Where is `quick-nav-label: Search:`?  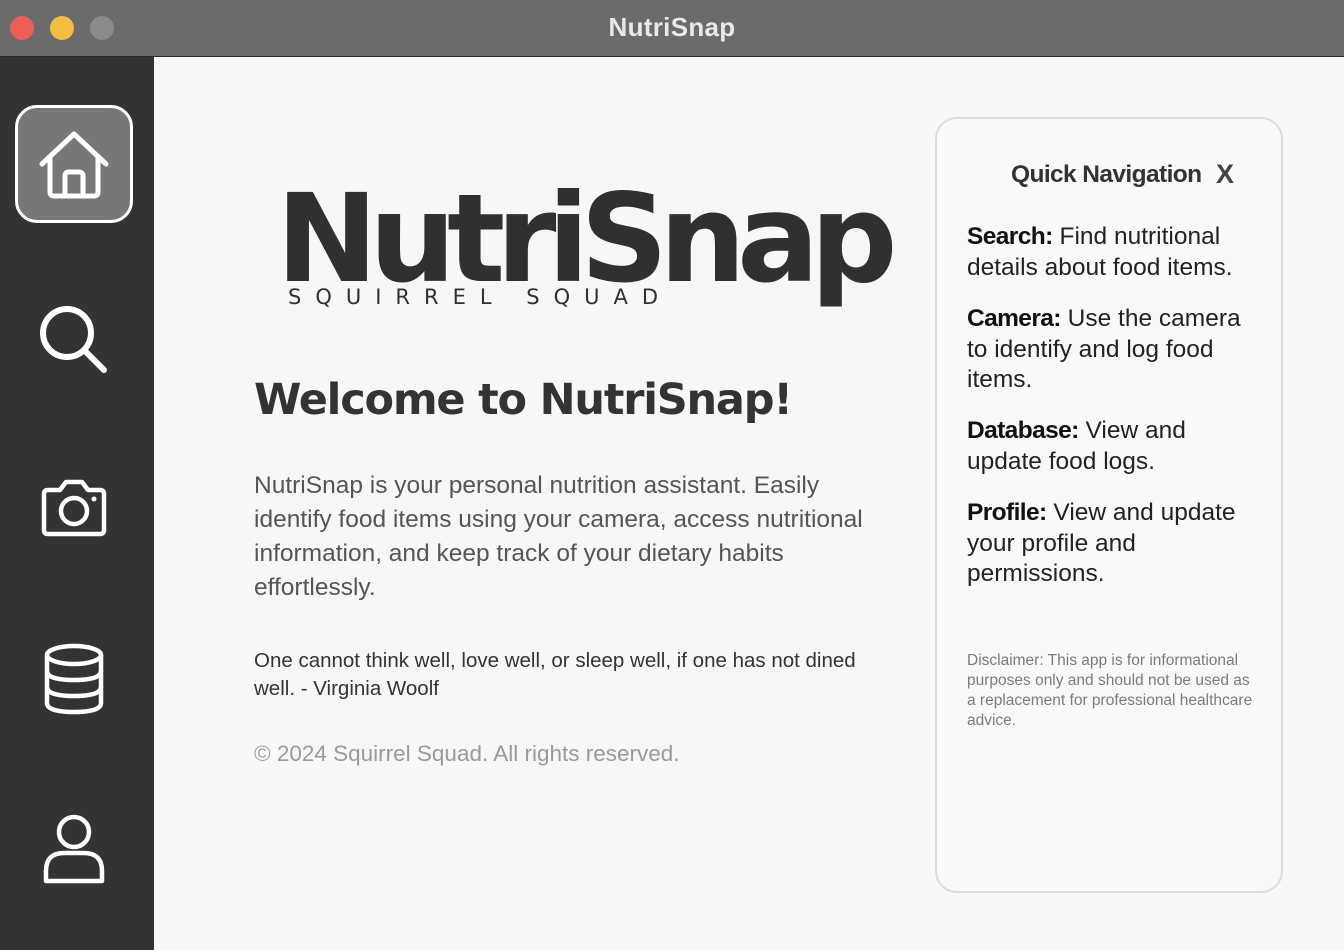 quick-nav-label: Search: is located at coordinates (1010, 236).